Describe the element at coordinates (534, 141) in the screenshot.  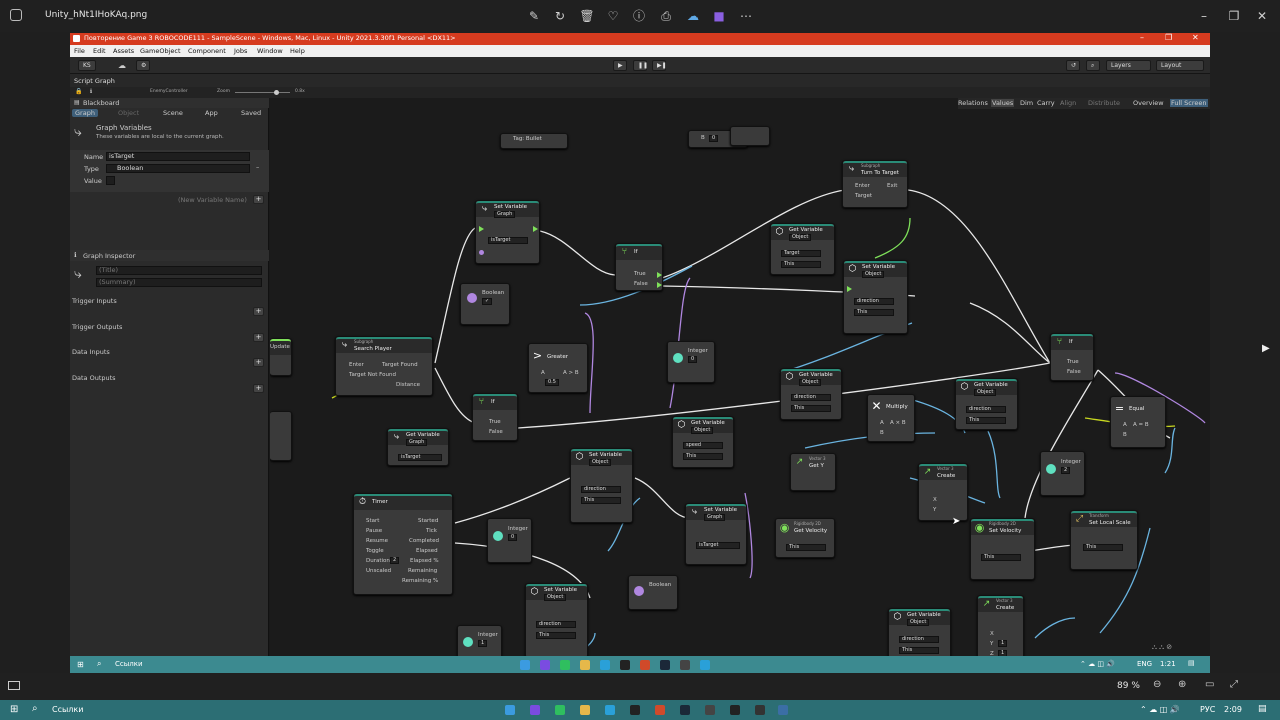
I see `node-tag-bullet: Tag: Bullet` at that location.